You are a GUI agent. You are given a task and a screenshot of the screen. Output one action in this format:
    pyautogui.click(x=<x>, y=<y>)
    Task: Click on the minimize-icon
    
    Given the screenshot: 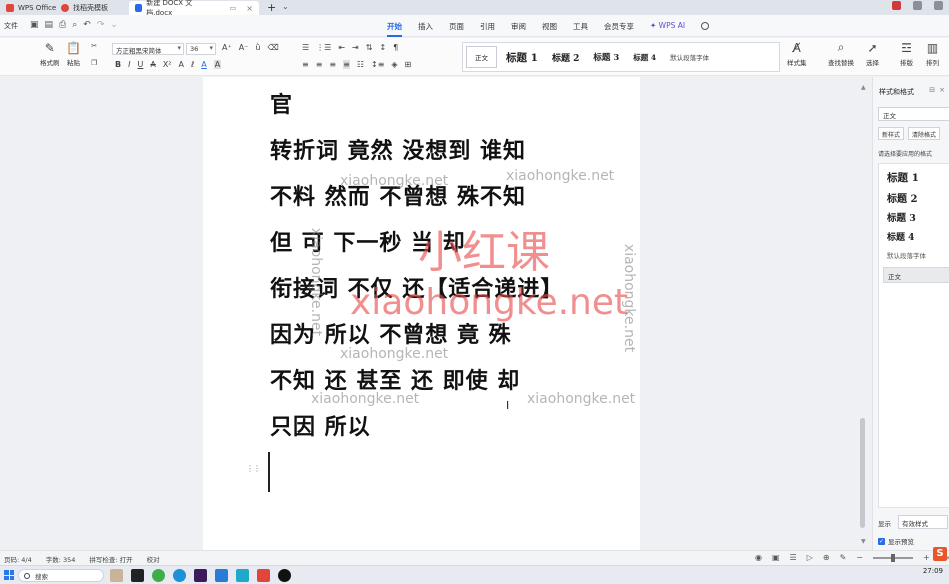 What is the action you would take?
    pyautogui.click(x=917, y=5)
    